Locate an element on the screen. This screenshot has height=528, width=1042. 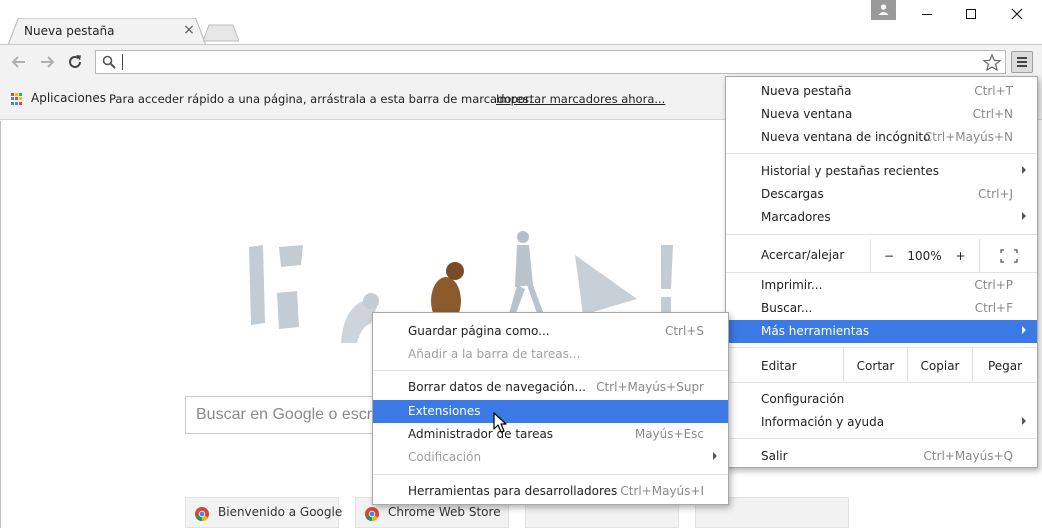
menu-item-save-page: Guardar página como... Ctrl+S is located at coordinates (550, 331).